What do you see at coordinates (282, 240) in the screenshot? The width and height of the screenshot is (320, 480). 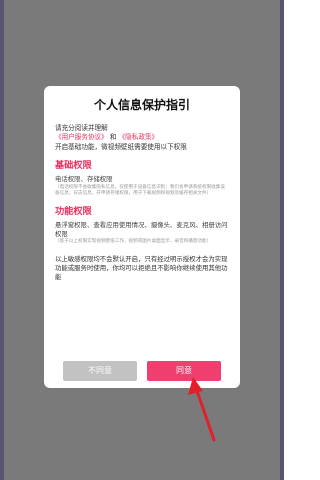 I see `right-edge-bar` at bounding box center [282, 240].